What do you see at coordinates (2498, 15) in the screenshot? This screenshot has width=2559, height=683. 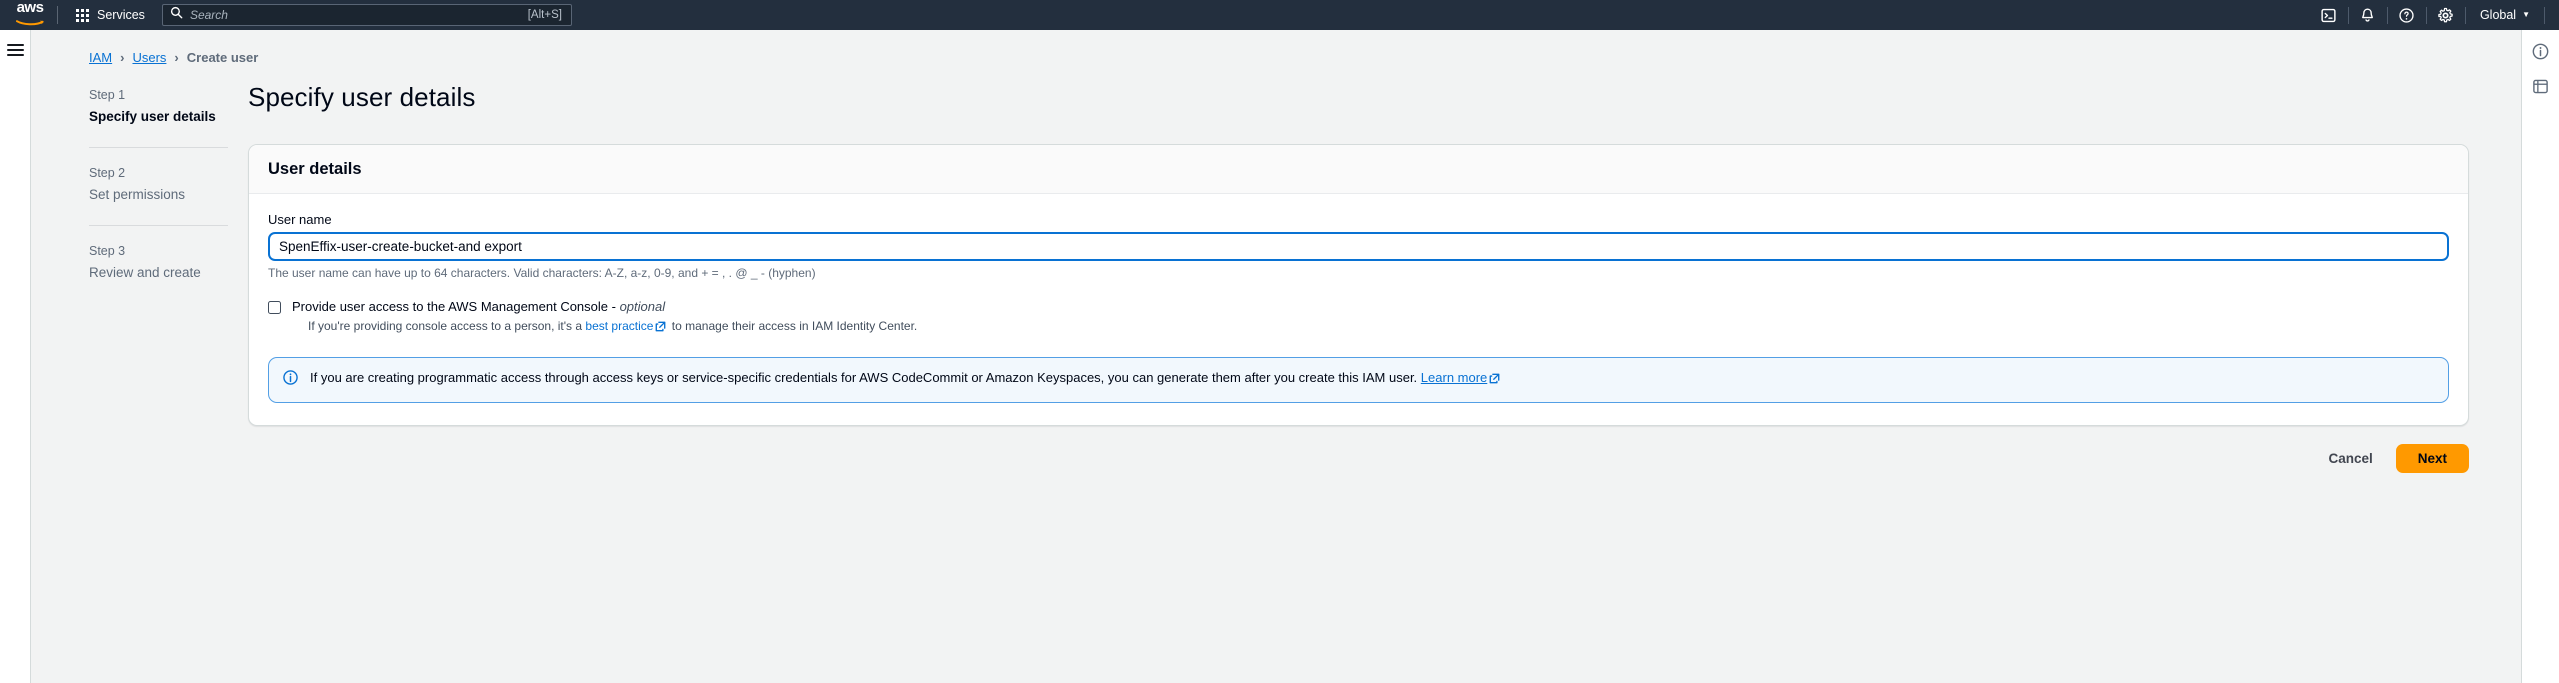 I see `region-selector-label: Global` at bounding box center [2498, 15].